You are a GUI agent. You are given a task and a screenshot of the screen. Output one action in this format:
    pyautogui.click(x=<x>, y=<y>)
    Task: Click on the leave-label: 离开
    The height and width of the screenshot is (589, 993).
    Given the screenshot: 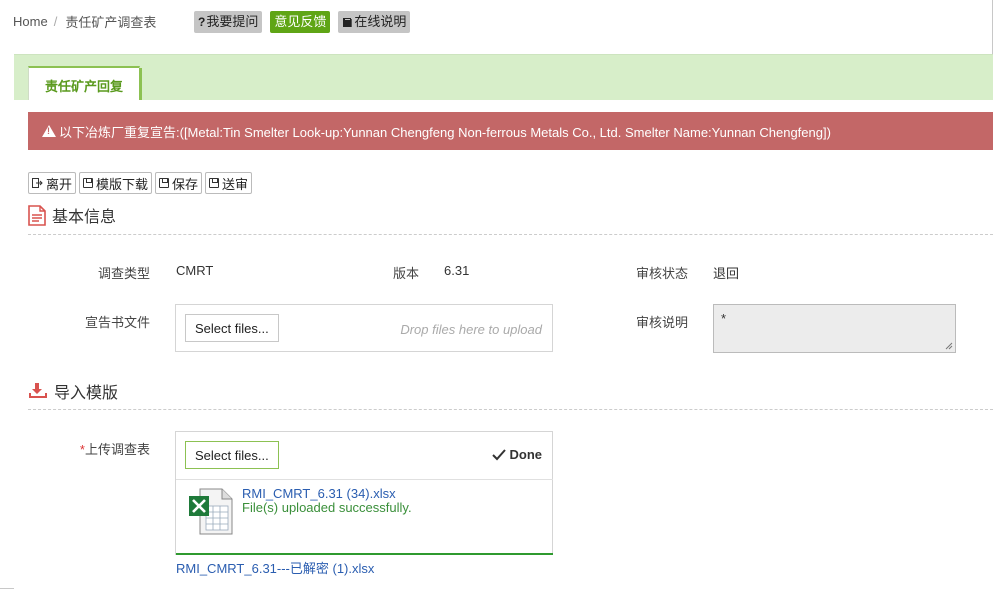 What is the action you would take?
    pyautogui.click(x=59, y=184)
    